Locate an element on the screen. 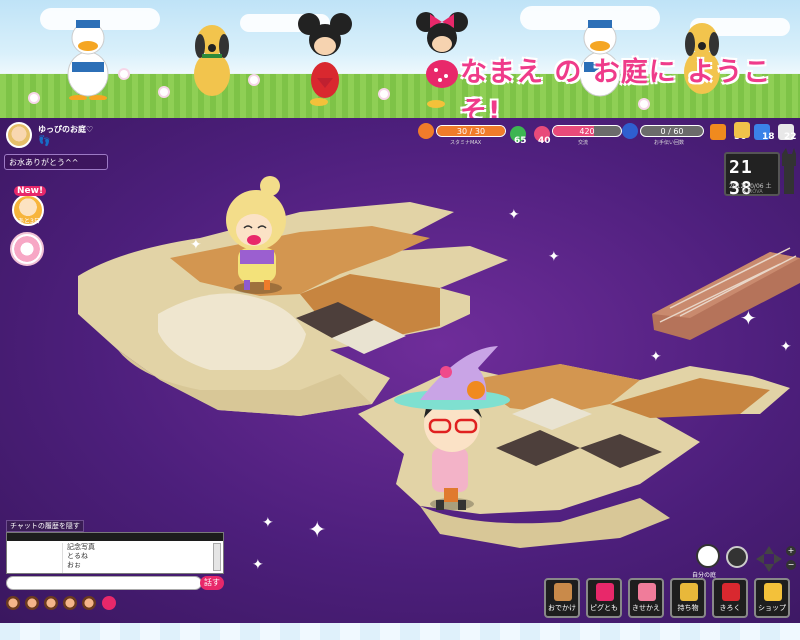 This screenshot has width=800, height=640. go-out-button: おでかけ is located at coordinates (562, 598).